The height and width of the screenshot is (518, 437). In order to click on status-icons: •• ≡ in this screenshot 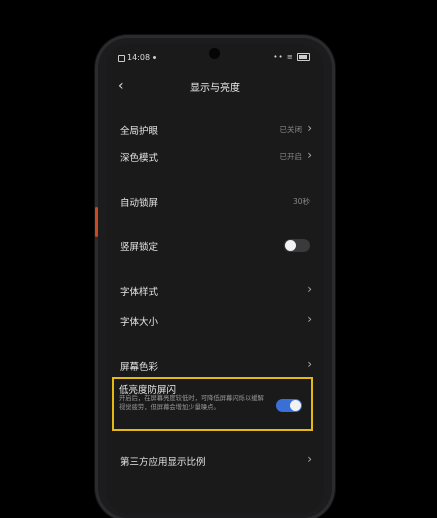, I will do `click(291, 57)`.